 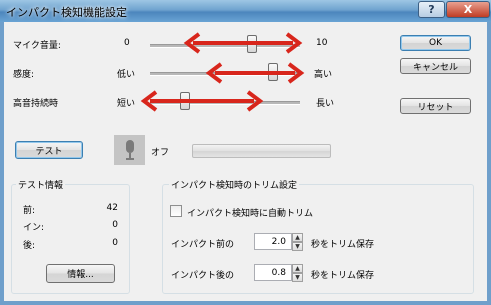 What do you see at coordinates (24, 75) in the screenshot?
I see `sensitivity-label: 感度:` at bounding box center [24, 75].